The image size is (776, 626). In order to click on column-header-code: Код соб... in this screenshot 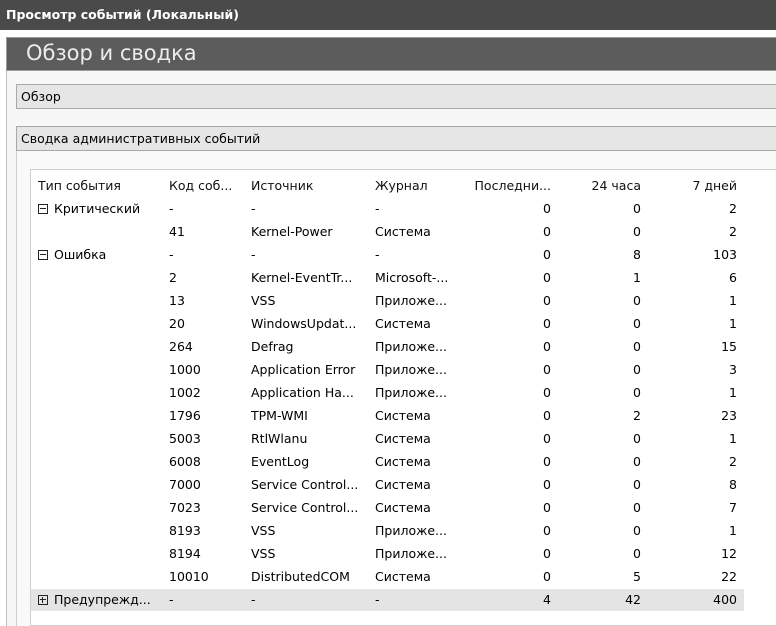, I will do `click(206, 186)`.